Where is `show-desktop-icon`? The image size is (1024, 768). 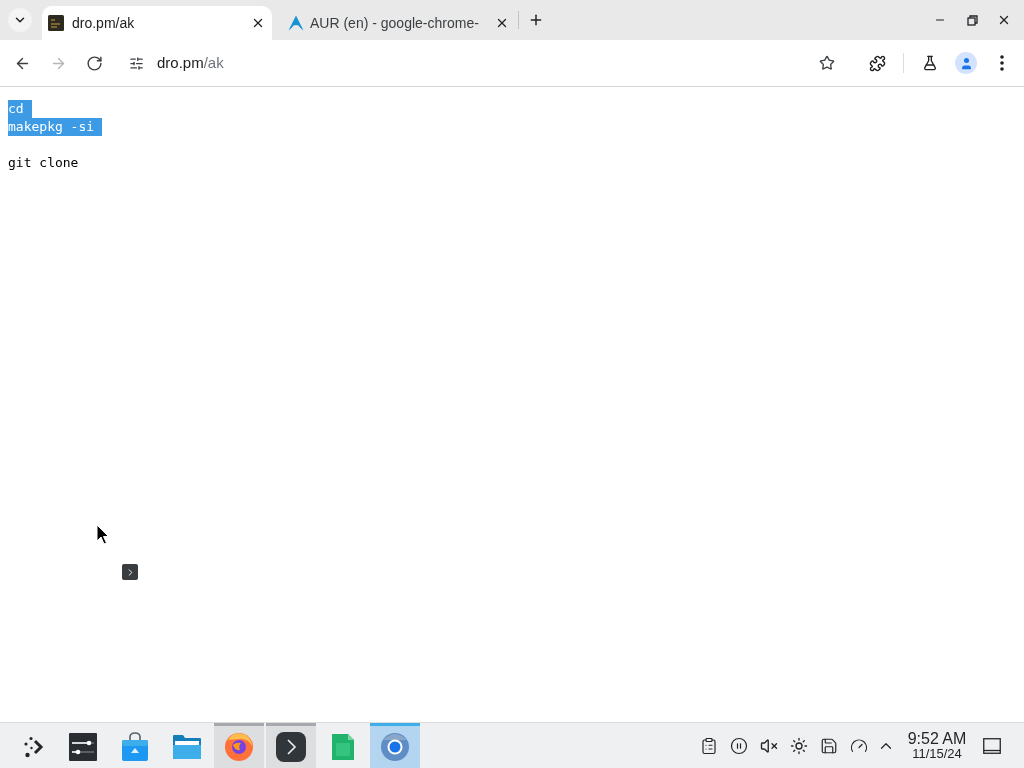
show-desktop-icon is located at coordinates (992, 745).